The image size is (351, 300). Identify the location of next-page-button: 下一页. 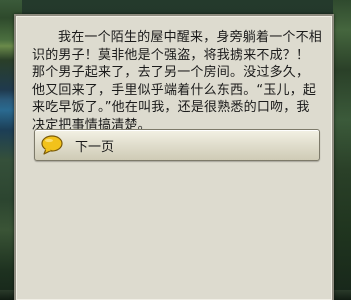
(177, 145).